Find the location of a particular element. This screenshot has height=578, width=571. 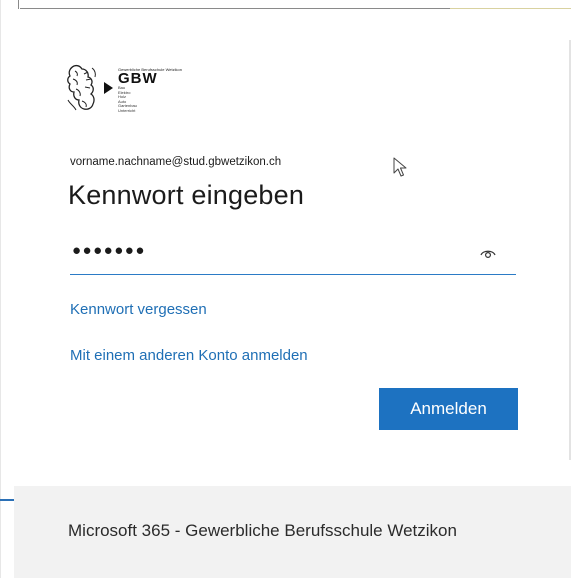

eye-icon is located at coordinates (488, 253).